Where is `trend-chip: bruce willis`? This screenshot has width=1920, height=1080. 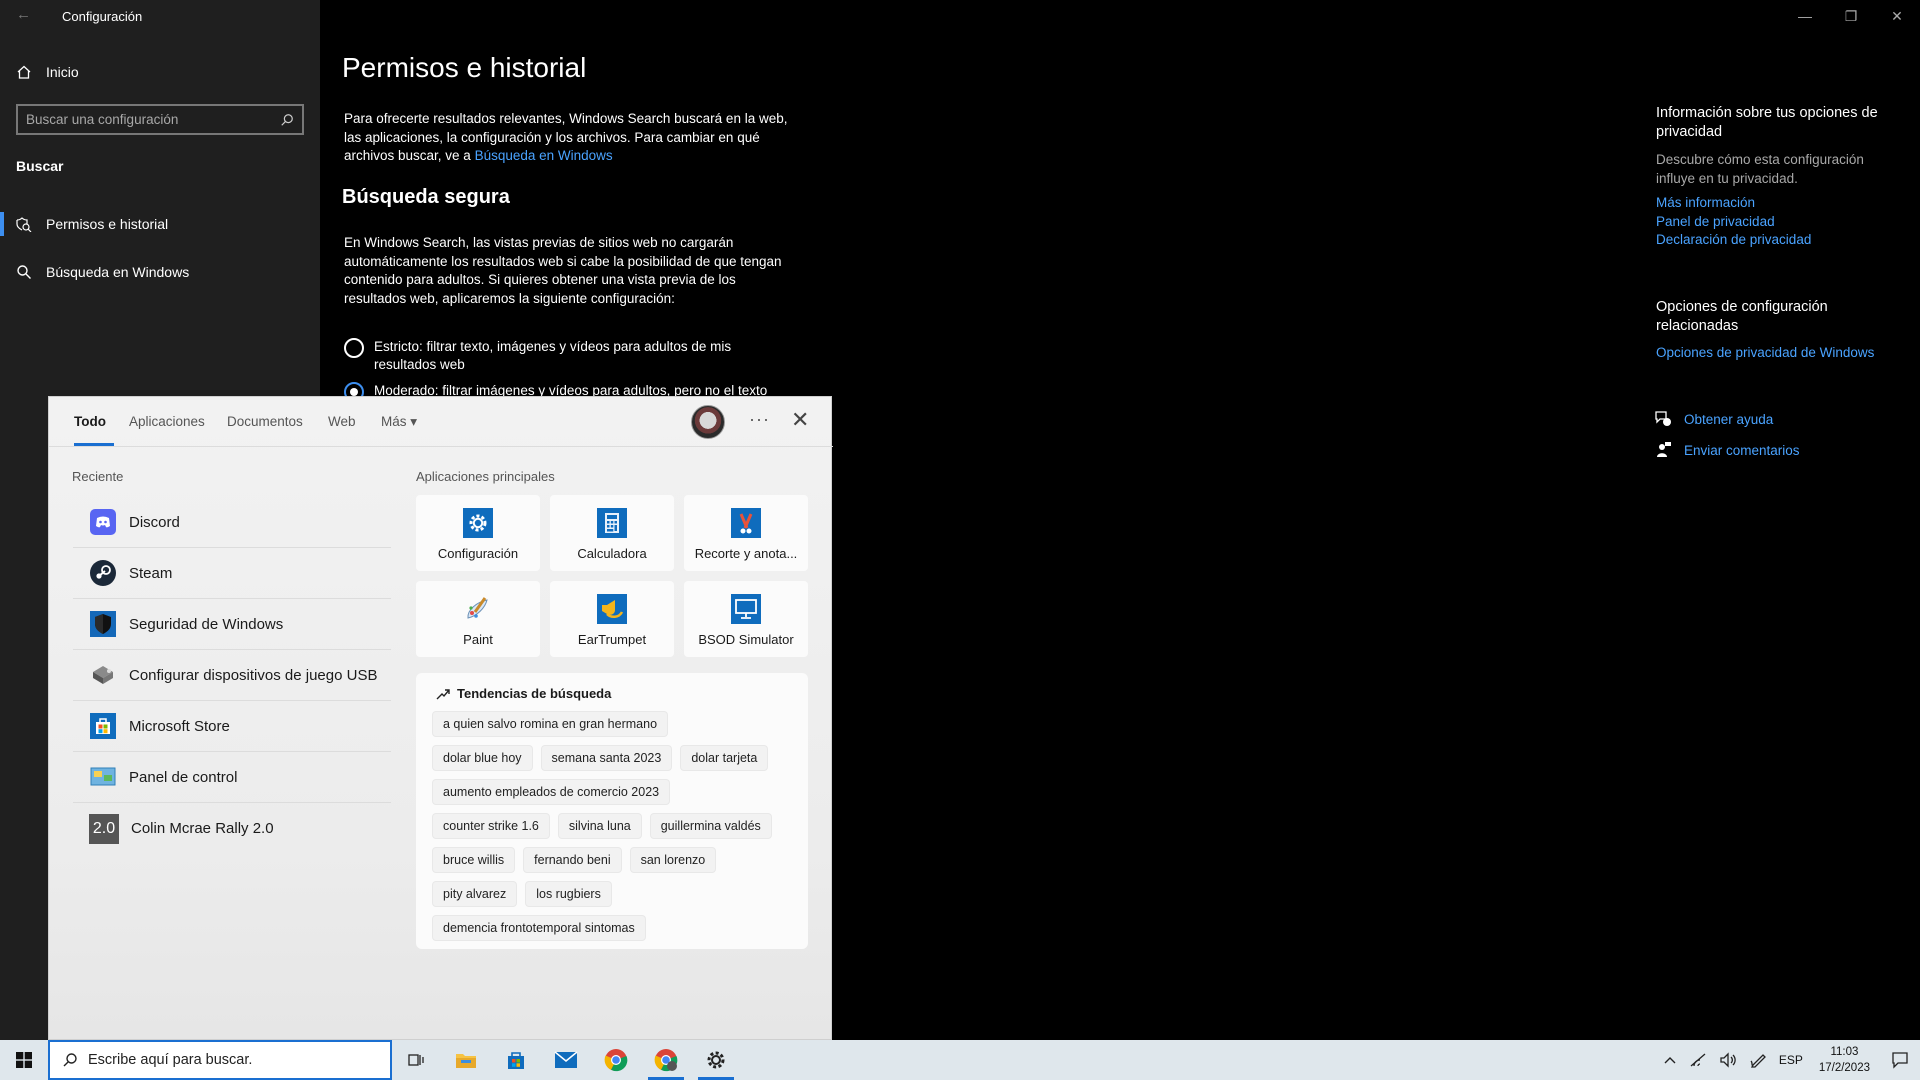 trend-chip: bruce willis is located at coordinates (474, 860).